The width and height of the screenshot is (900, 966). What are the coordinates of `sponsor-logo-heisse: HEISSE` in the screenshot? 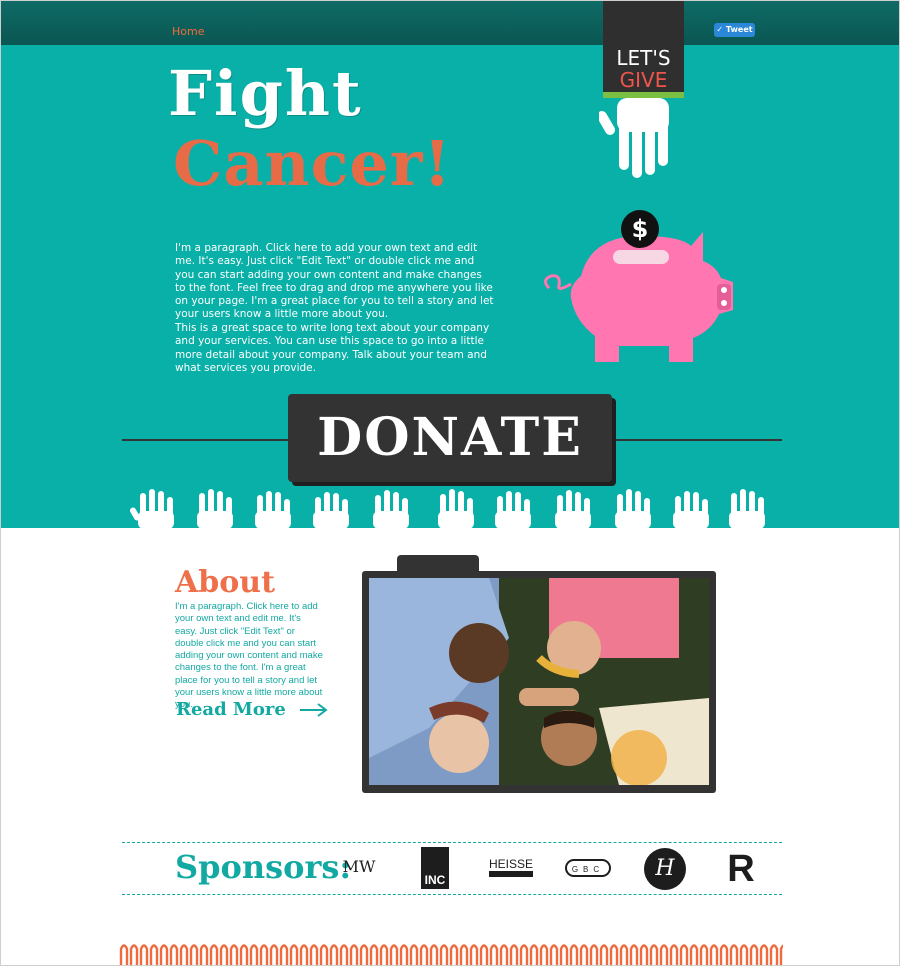 It's located at (511, 867).